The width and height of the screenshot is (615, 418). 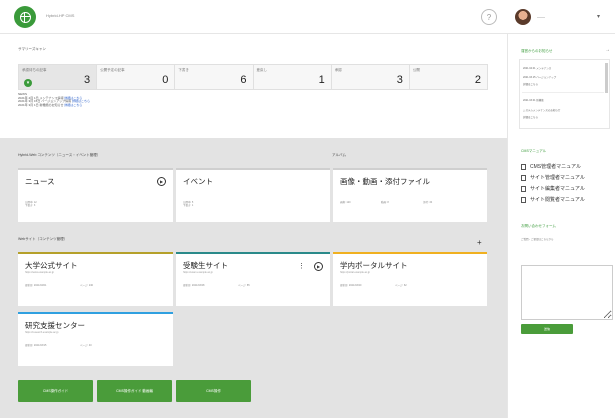 What do you see at coordinates (36, 285) in the screenshot?
I see `card-meta: 更新日: 2021/04/01` at bounding box center [36, 285].